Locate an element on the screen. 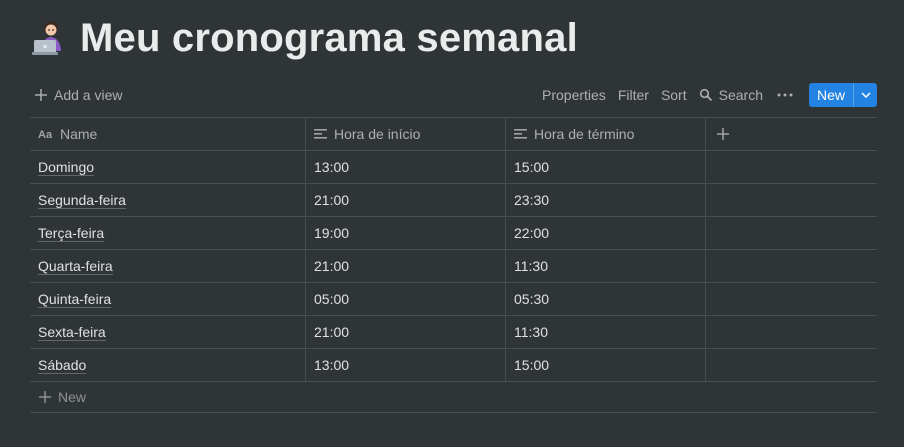  end-time-cell: 23:30 is located at coordinates (606, 200).